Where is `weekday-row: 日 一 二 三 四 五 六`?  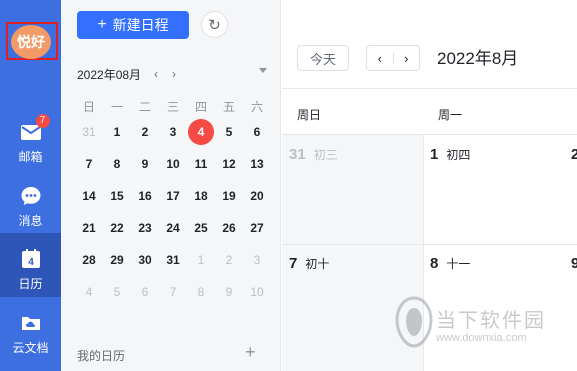
weekday-row: 日 一 二 三 四 五 六 is located at coordinates (173, 106).